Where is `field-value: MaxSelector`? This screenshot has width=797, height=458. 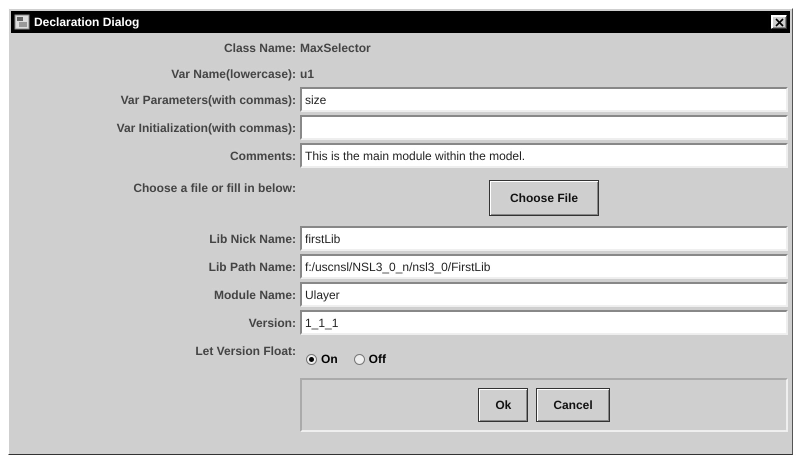
field-value: MaxSelector is located at coordinates (335, 48).